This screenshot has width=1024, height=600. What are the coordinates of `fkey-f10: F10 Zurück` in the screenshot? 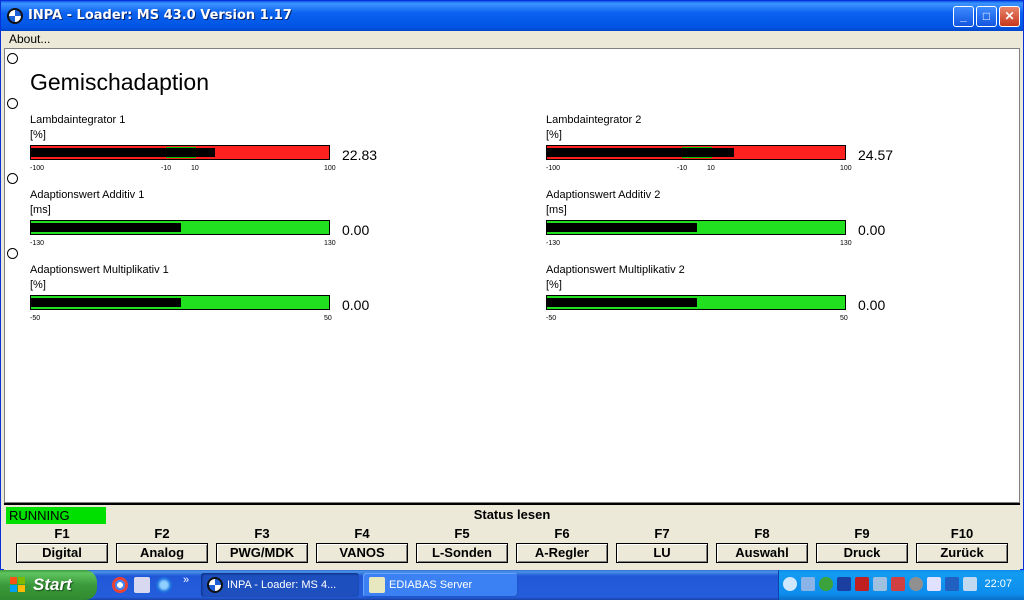 It's located at (962, 545).